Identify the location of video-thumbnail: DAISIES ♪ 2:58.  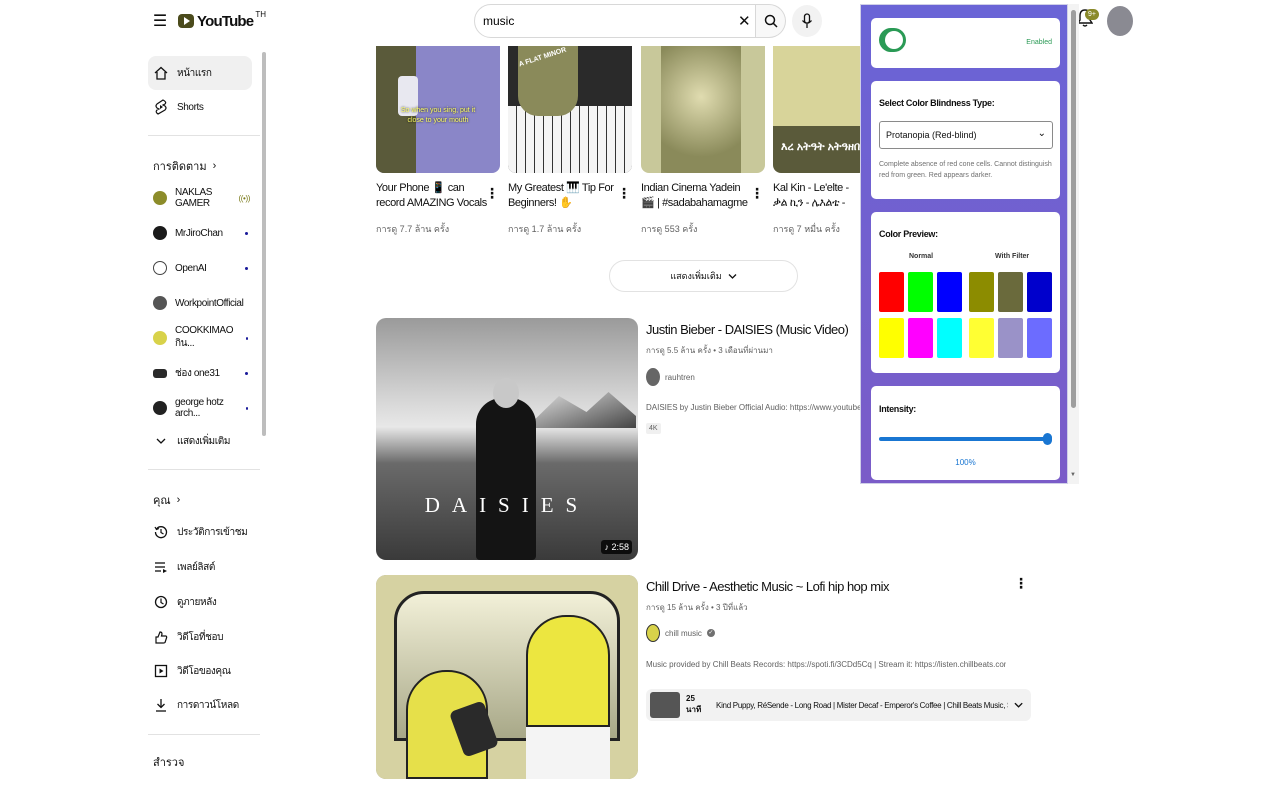
(507, 439).